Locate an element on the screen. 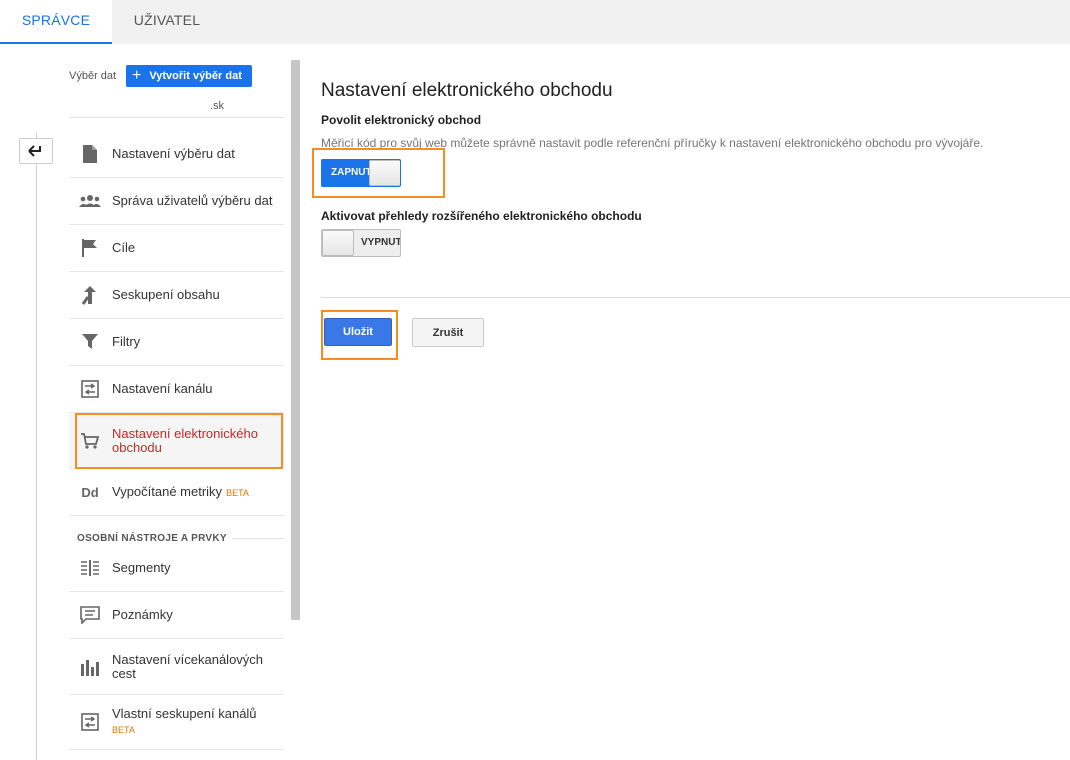 The image size is (1070, 760). property-label: Výběr dat is located at coordinates (93, 76).